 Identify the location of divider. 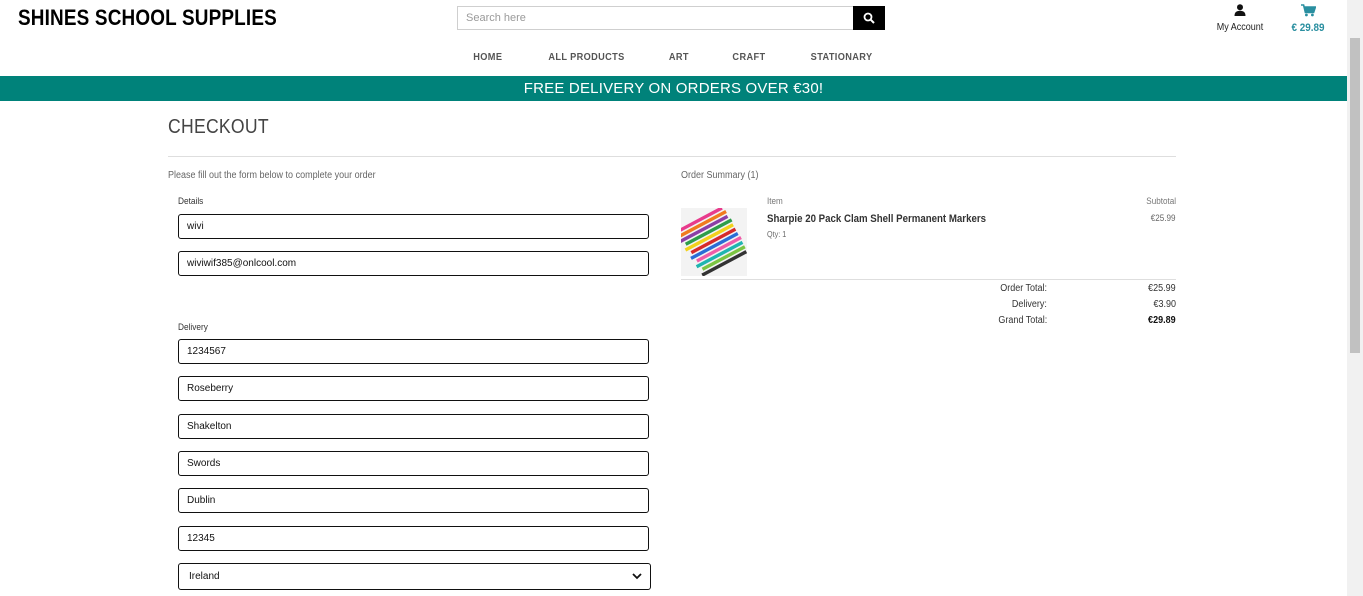
(672, 156).